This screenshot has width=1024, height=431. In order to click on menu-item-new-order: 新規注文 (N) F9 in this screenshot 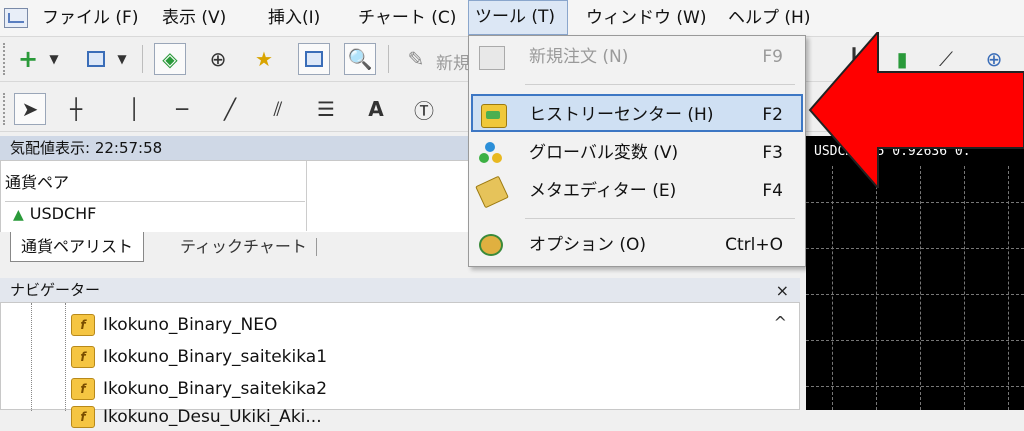, I will do `click(637, 57)`.